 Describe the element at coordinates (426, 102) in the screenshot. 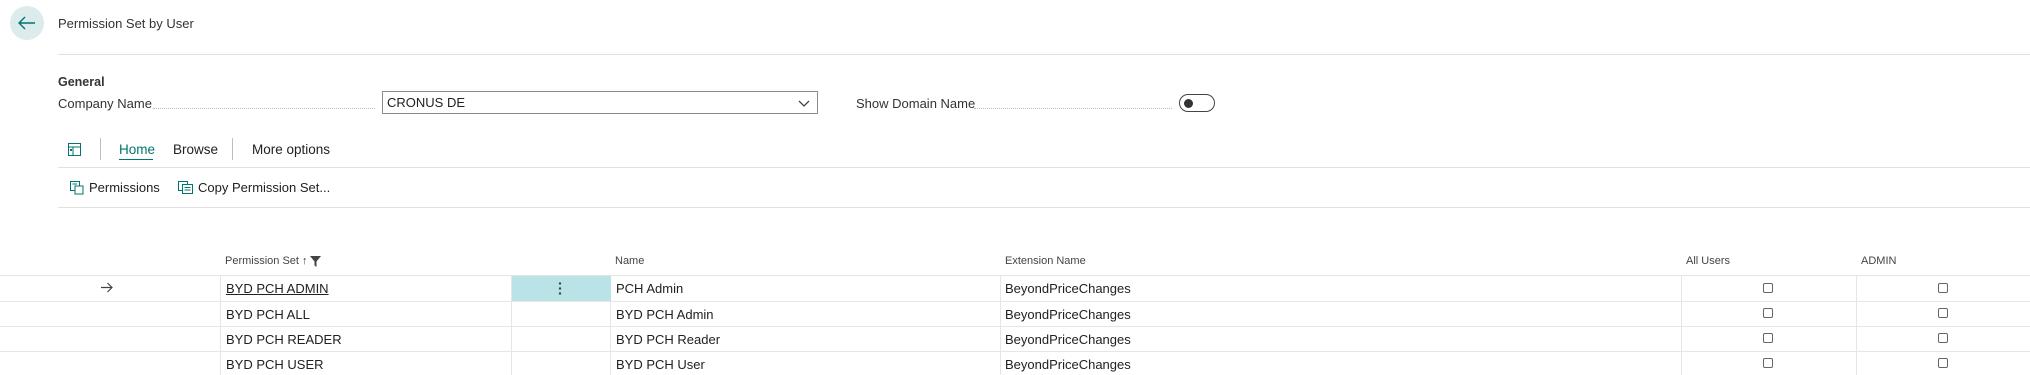

I see `company-name-value: CRONUS DE` at that location.